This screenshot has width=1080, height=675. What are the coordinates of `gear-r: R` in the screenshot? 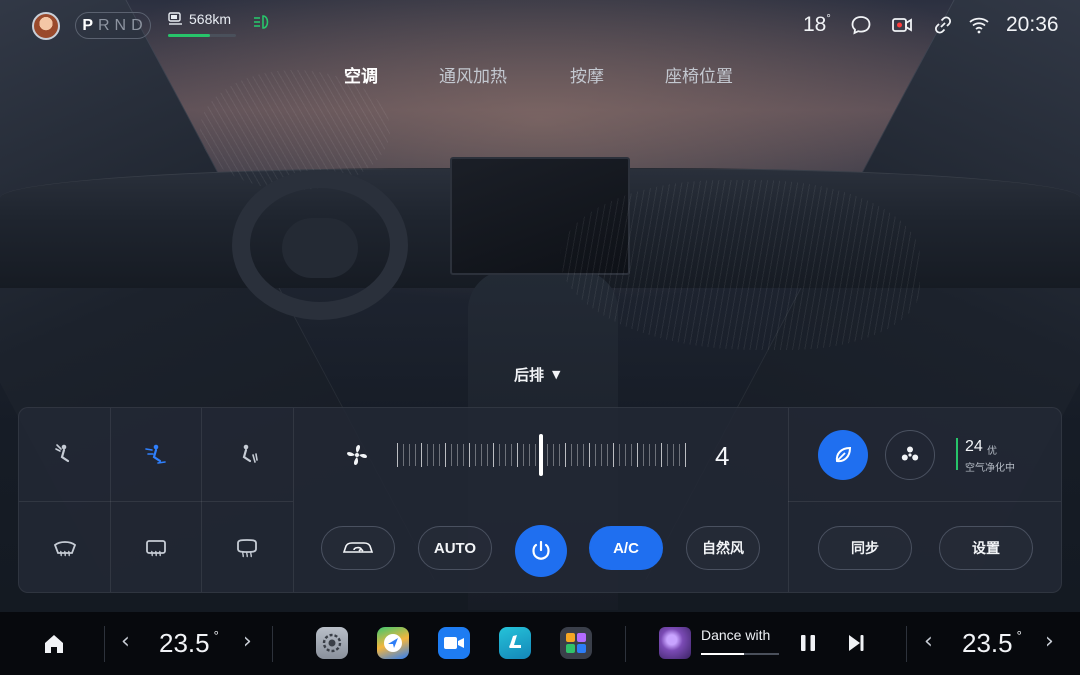 It's located at (104, 25).